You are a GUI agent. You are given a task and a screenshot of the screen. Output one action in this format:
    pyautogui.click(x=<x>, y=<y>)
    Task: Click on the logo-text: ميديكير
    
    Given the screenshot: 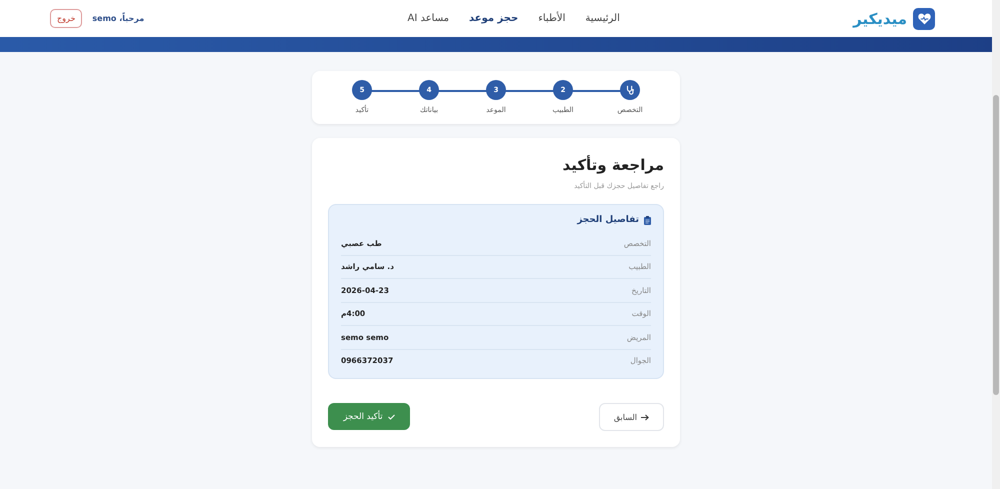 What is the action you would take?
    pyautogui.click(x=880, y=19)
    